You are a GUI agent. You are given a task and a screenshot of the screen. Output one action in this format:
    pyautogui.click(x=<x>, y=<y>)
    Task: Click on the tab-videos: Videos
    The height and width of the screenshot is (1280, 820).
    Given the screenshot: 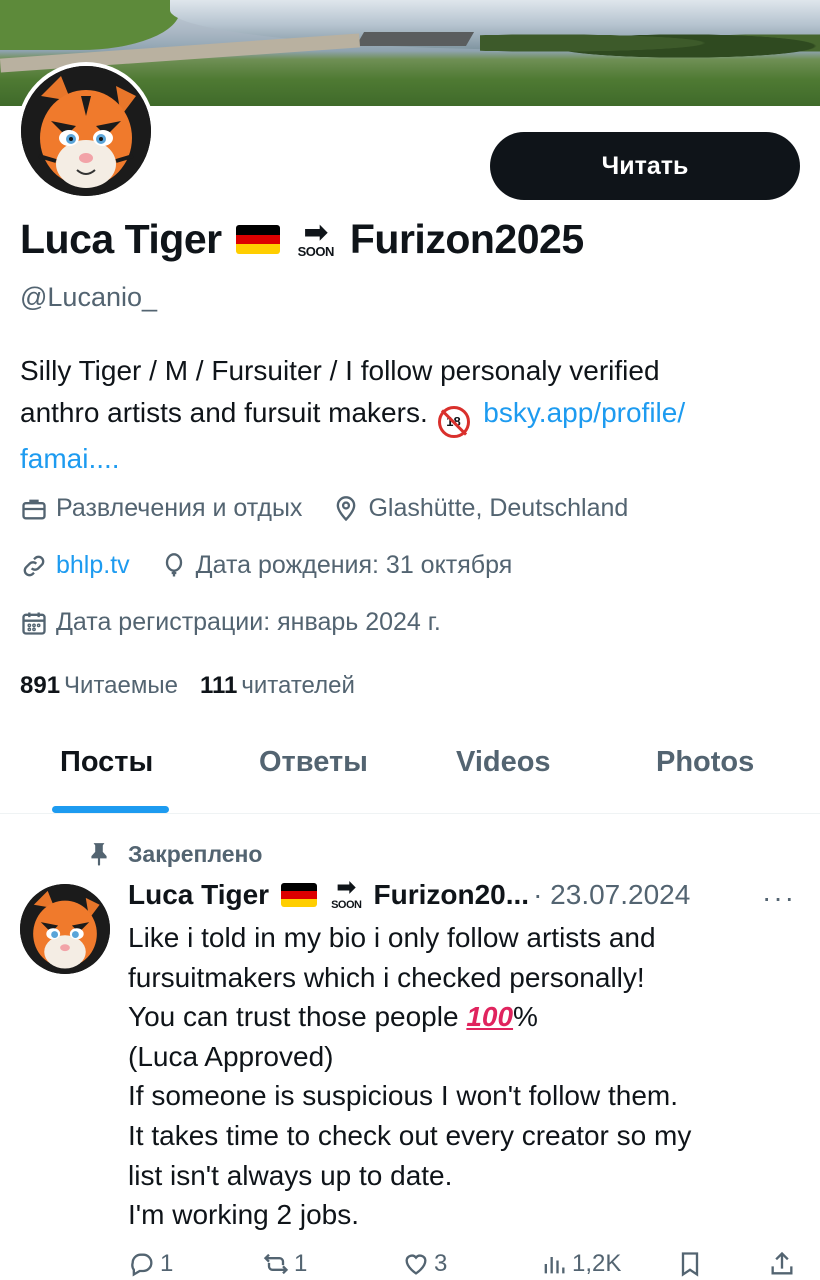 What is the action you would take?
    pyautogui.click(x=503, y=762)
    